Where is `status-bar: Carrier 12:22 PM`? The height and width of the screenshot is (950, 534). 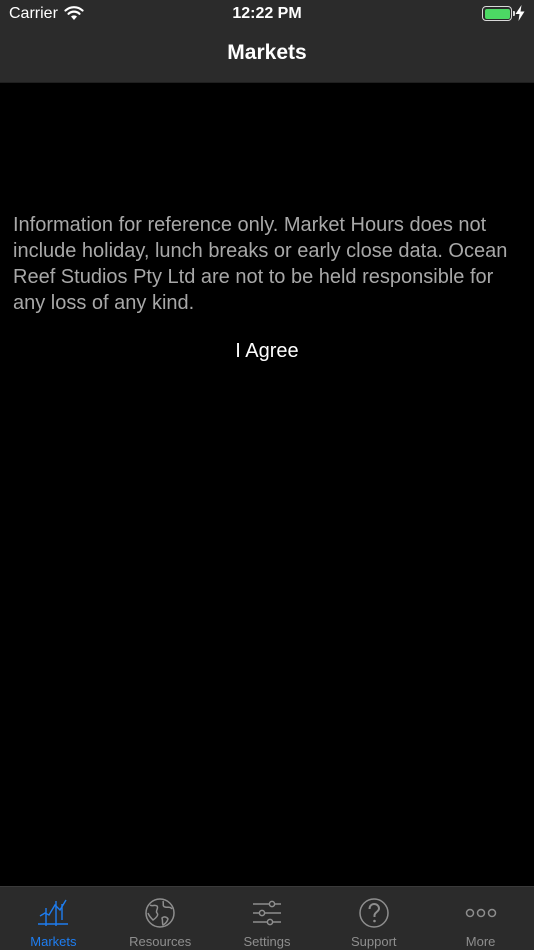
status-bar: Carrier 12:22 PM is located at coordinates (267, 14).